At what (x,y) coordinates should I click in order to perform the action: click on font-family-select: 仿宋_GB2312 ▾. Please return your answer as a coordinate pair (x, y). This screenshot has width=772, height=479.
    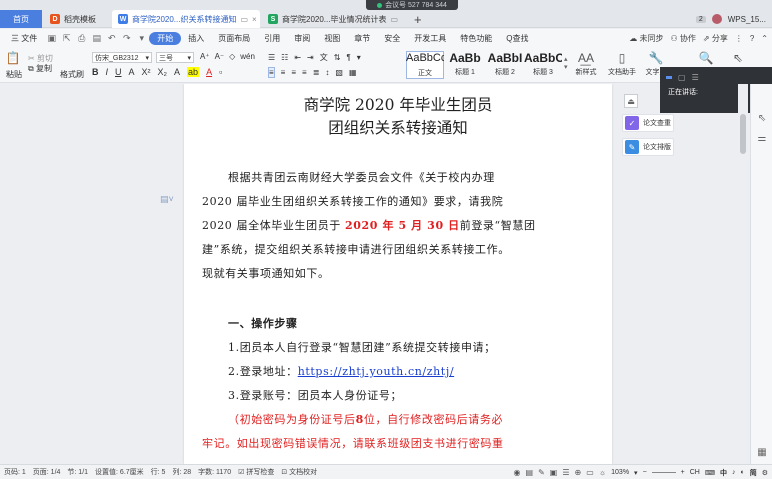
    Looking at the image, I should click on (122, 57).